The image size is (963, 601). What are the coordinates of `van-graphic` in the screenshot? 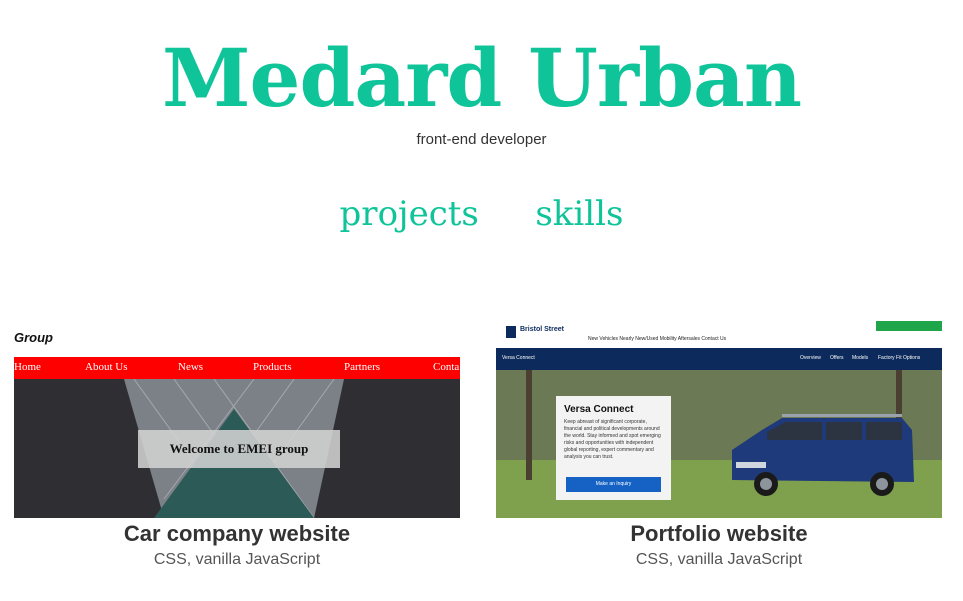 It's located at (823, 455).